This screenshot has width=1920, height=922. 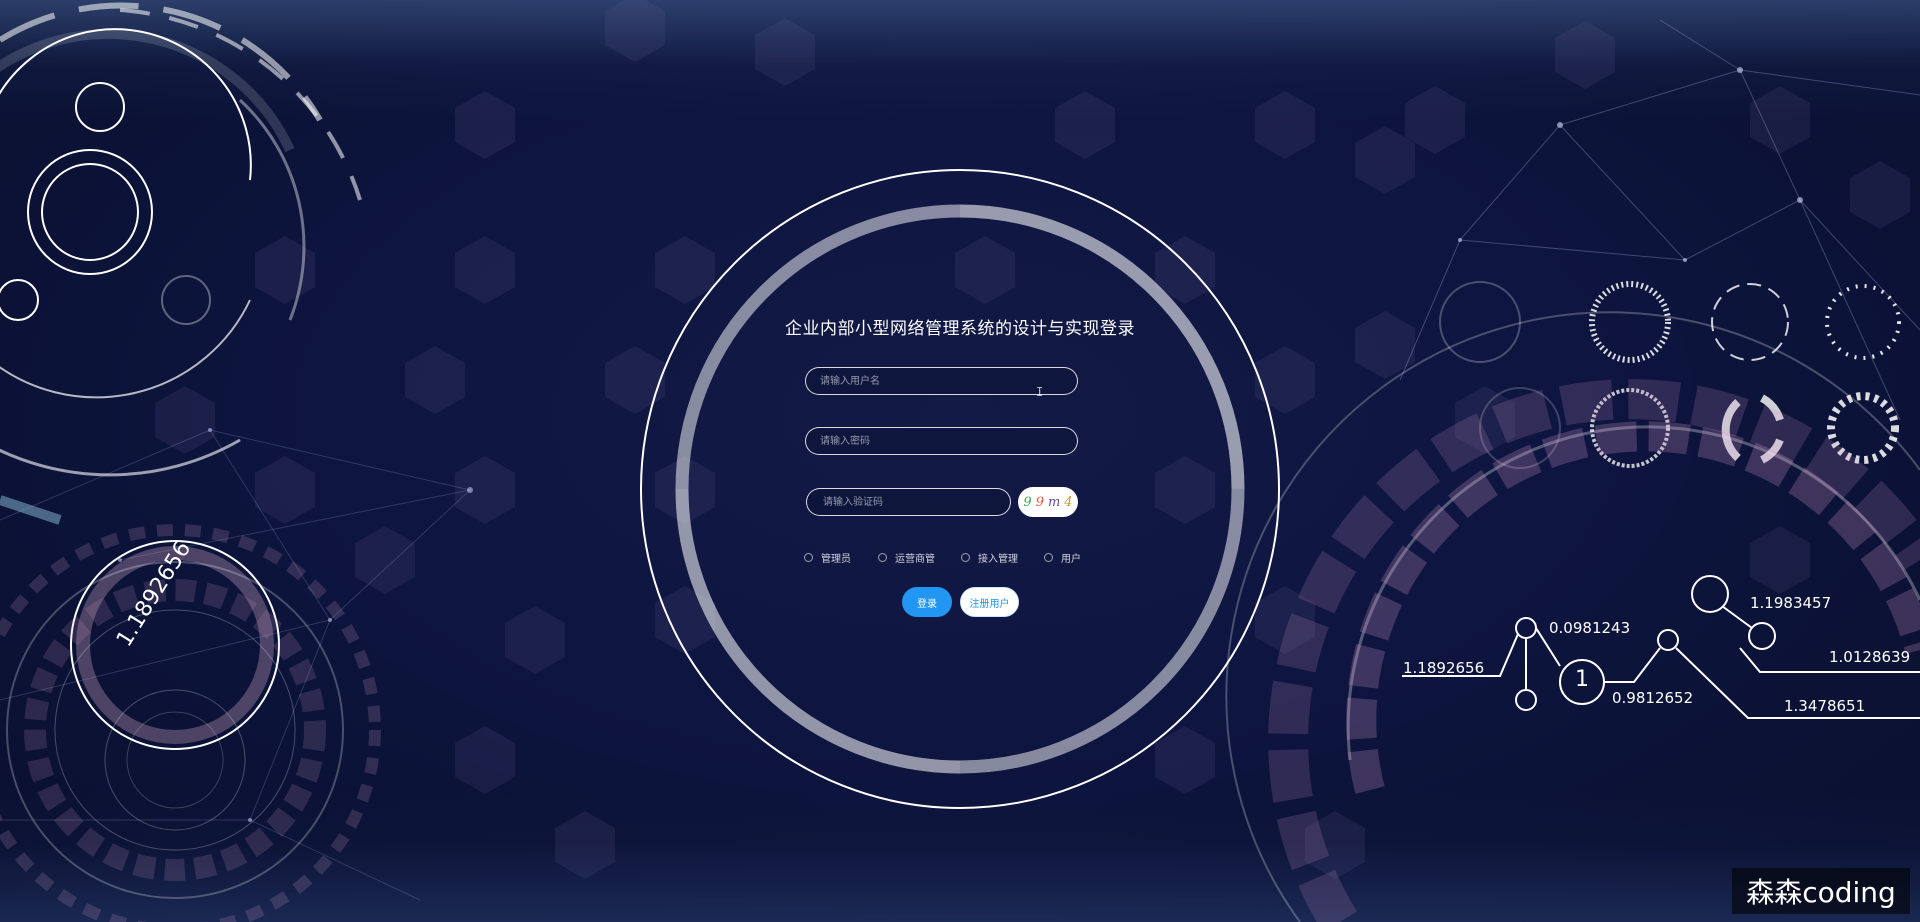 I want to click on role-option-user: 用户, so click(x=1062, y=557).